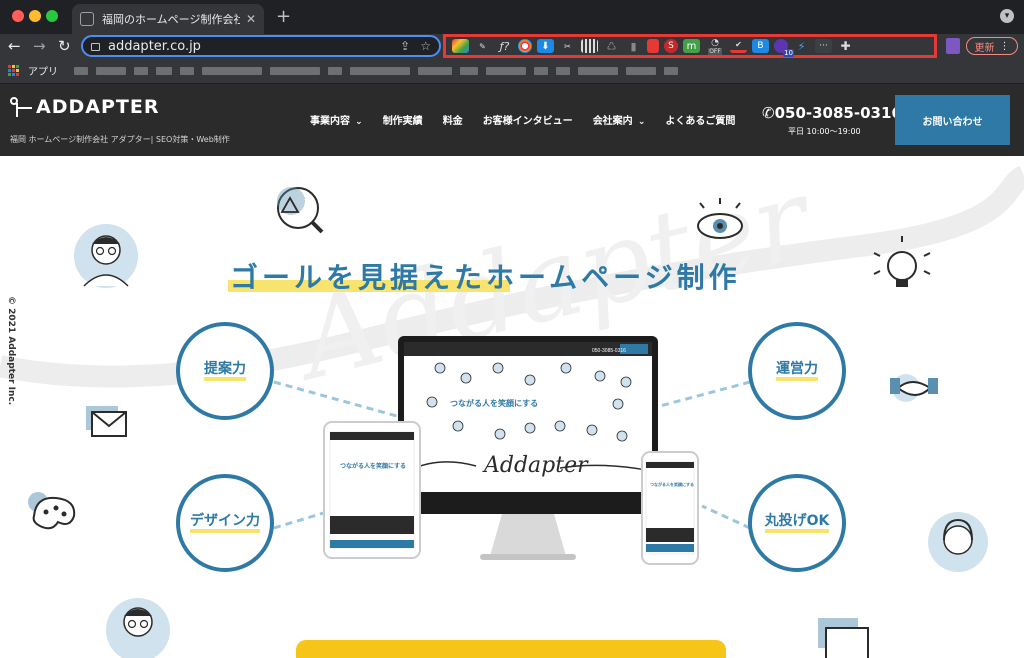 This screenshot has height=658, width=1024. I want to click on font-extension-icon: ƒ?, so click(504, 46).